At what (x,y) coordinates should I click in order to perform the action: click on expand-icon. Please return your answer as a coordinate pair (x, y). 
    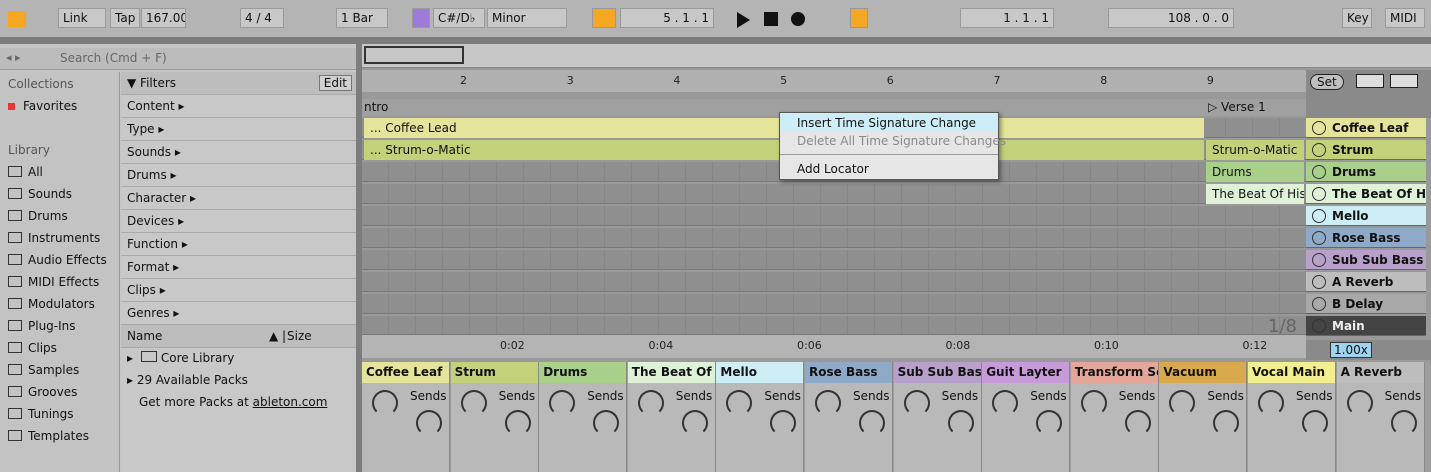
    Looking at the image, I should click on (1370, 81).